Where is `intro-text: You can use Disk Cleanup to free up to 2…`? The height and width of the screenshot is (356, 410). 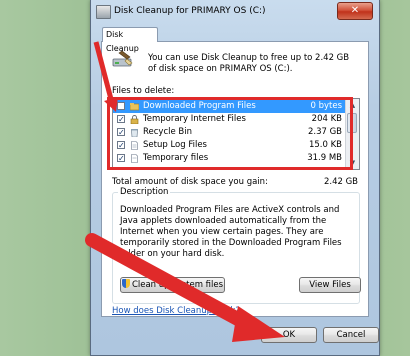 intro-text: You can use Disk Cleanup to free up to 2… is located at coordinates (249, 63).